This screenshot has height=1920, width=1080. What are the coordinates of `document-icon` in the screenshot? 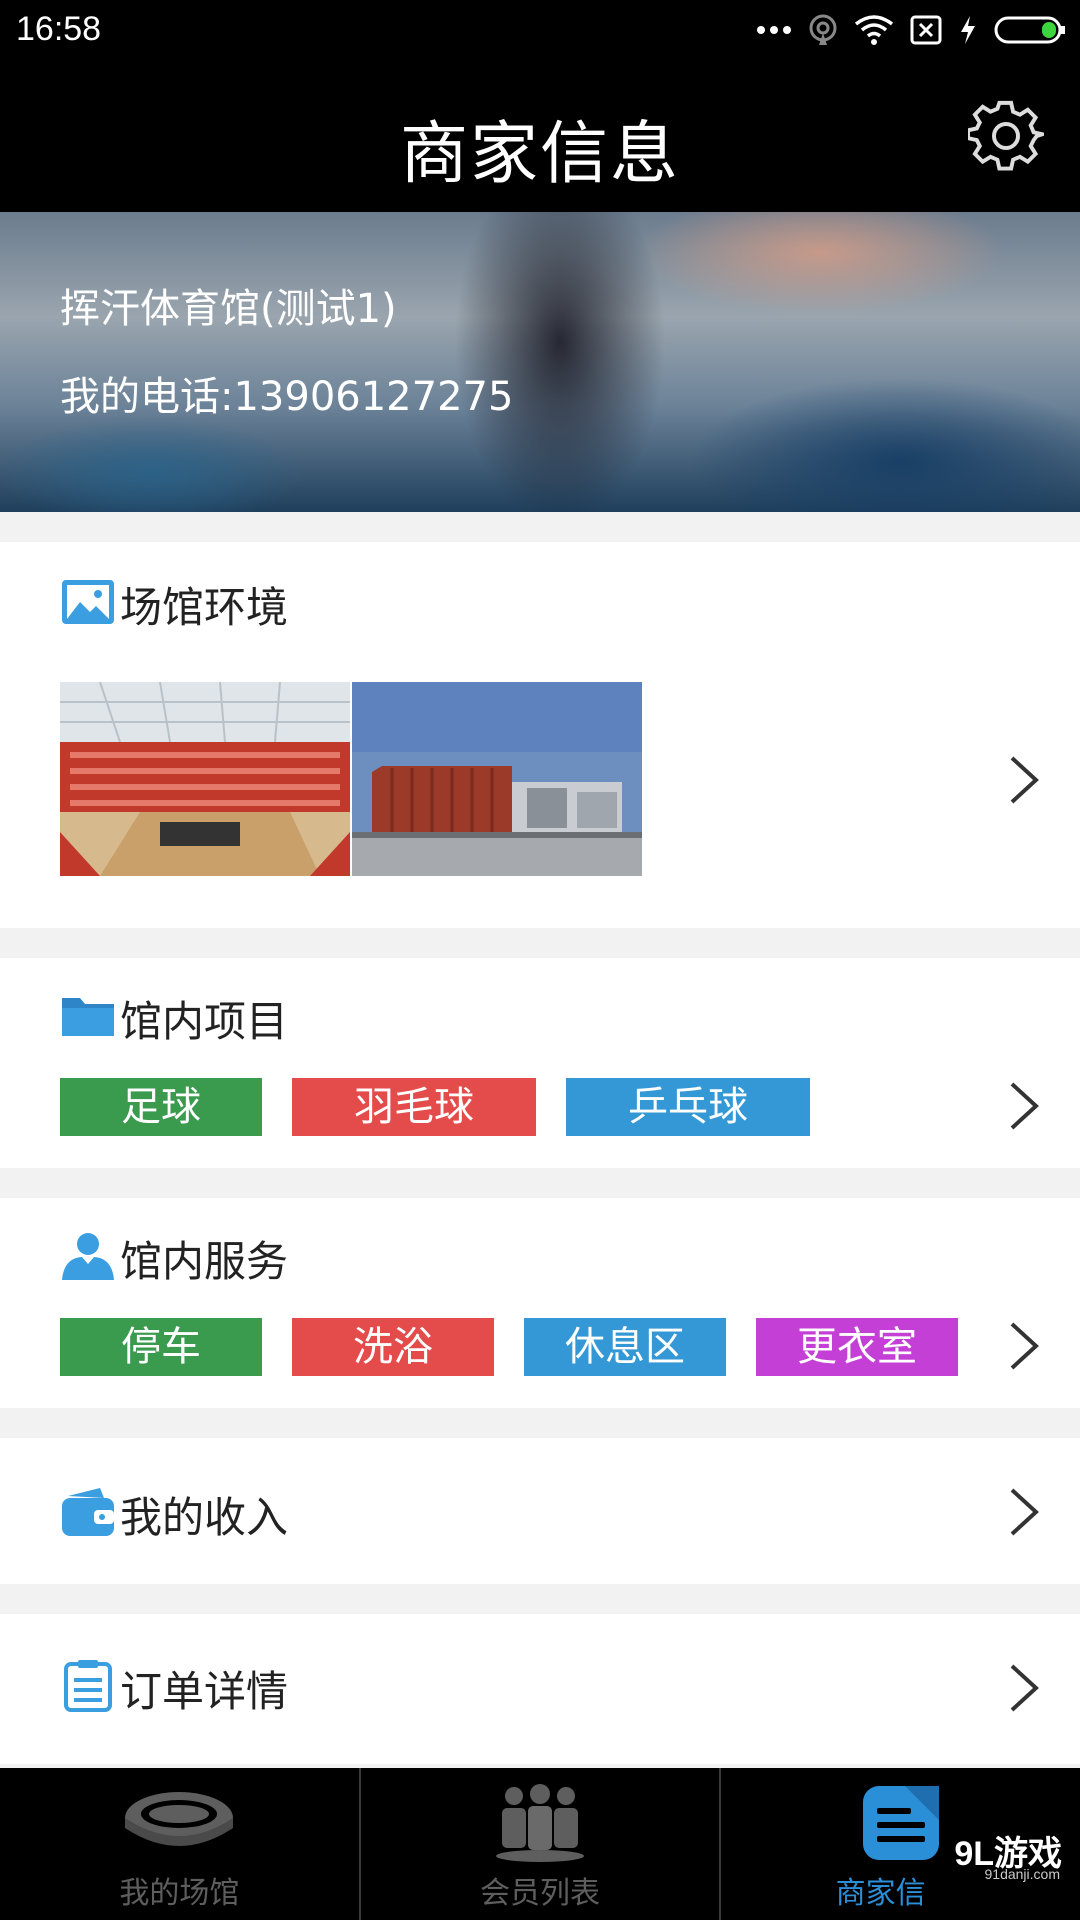 It's located at (900, 1823).